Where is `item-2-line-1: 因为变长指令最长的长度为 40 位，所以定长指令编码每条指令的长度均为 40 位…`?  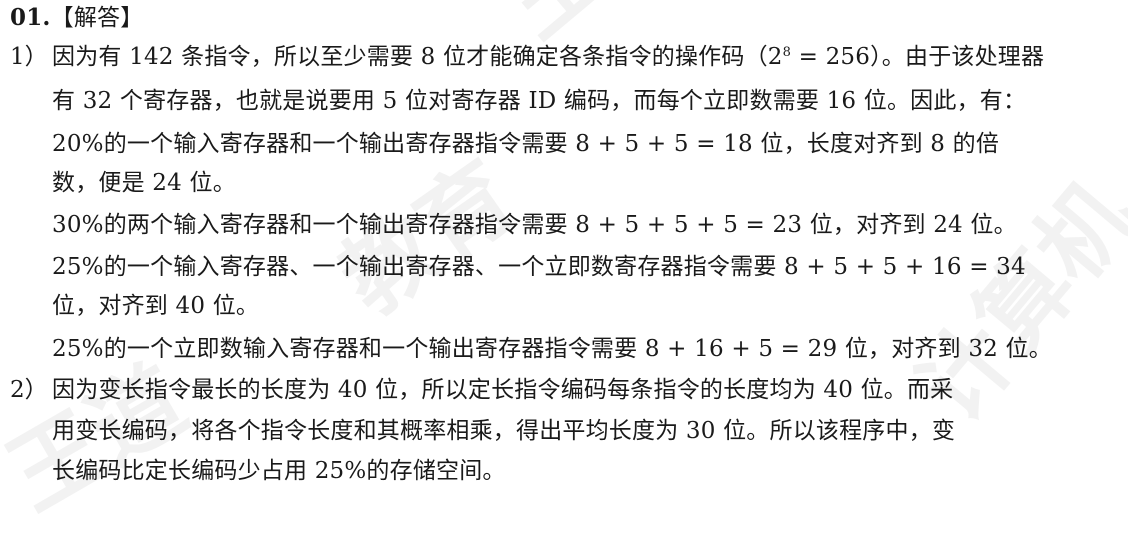
item-2-line-1: 因为变长指令最长的长度为 40 位，所以定长指令编码每条指令的长度均为 40 位… is located at coordinates (503, 390).